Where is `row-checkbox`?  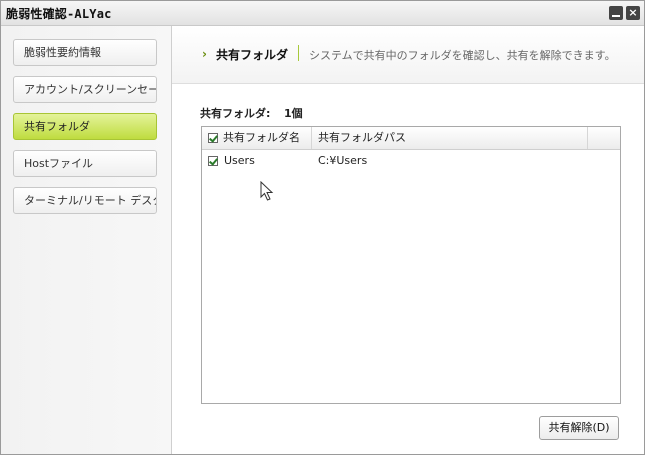 row-checkbox is located at coordinates (213, 161).